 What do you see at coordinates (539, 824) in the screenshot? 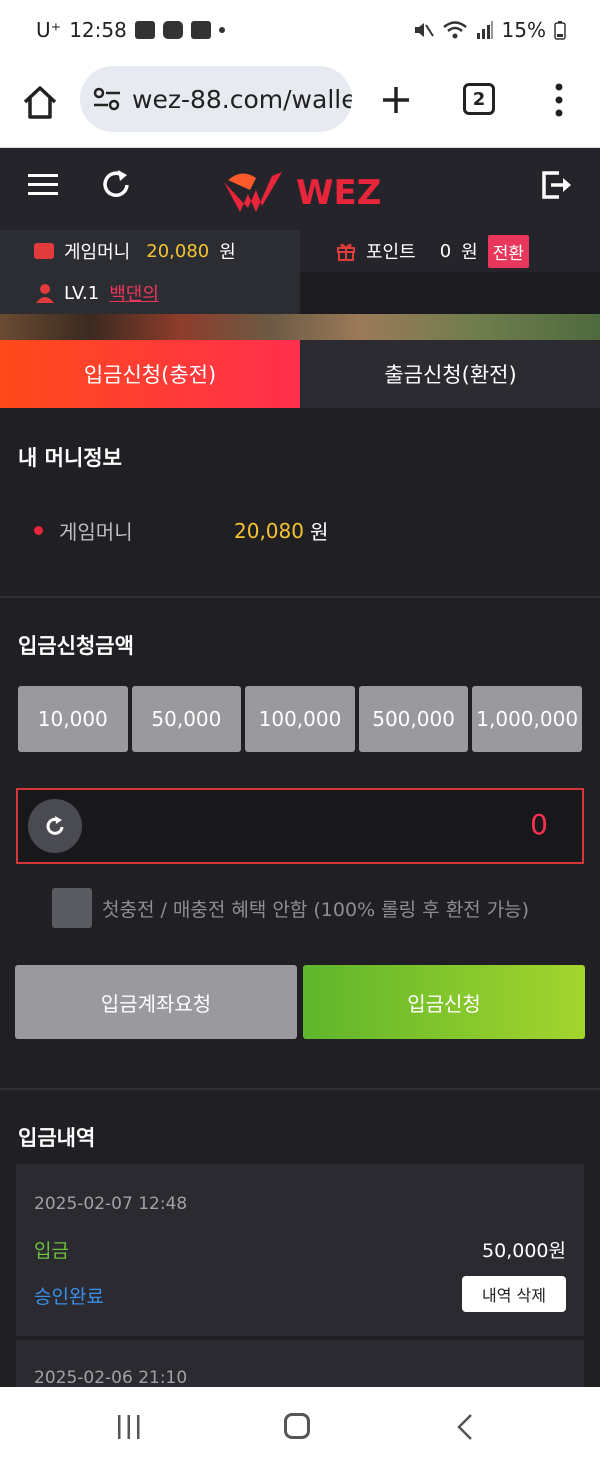
I see `deposit-amount-value: 0` at bounding box center [539, 824].